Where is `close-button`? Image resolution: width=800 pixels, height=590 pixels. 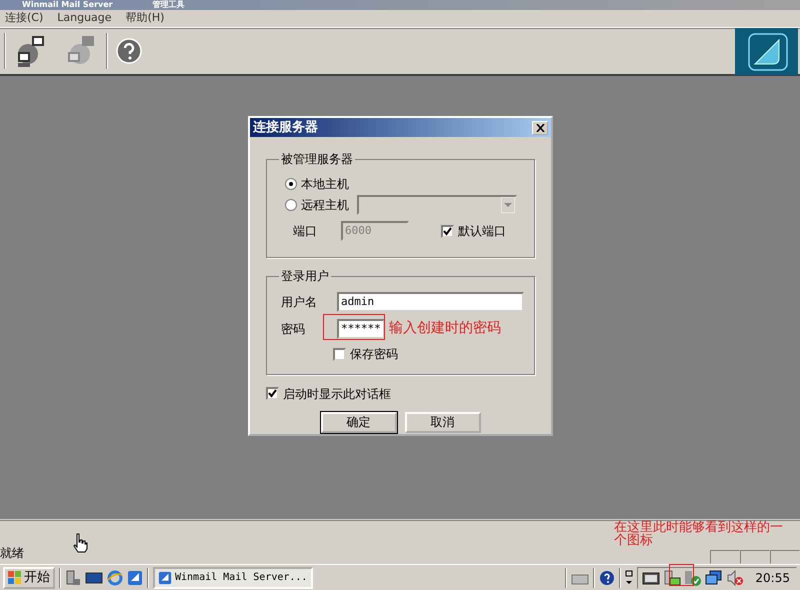 close-button is located at coordinates (540, 127).